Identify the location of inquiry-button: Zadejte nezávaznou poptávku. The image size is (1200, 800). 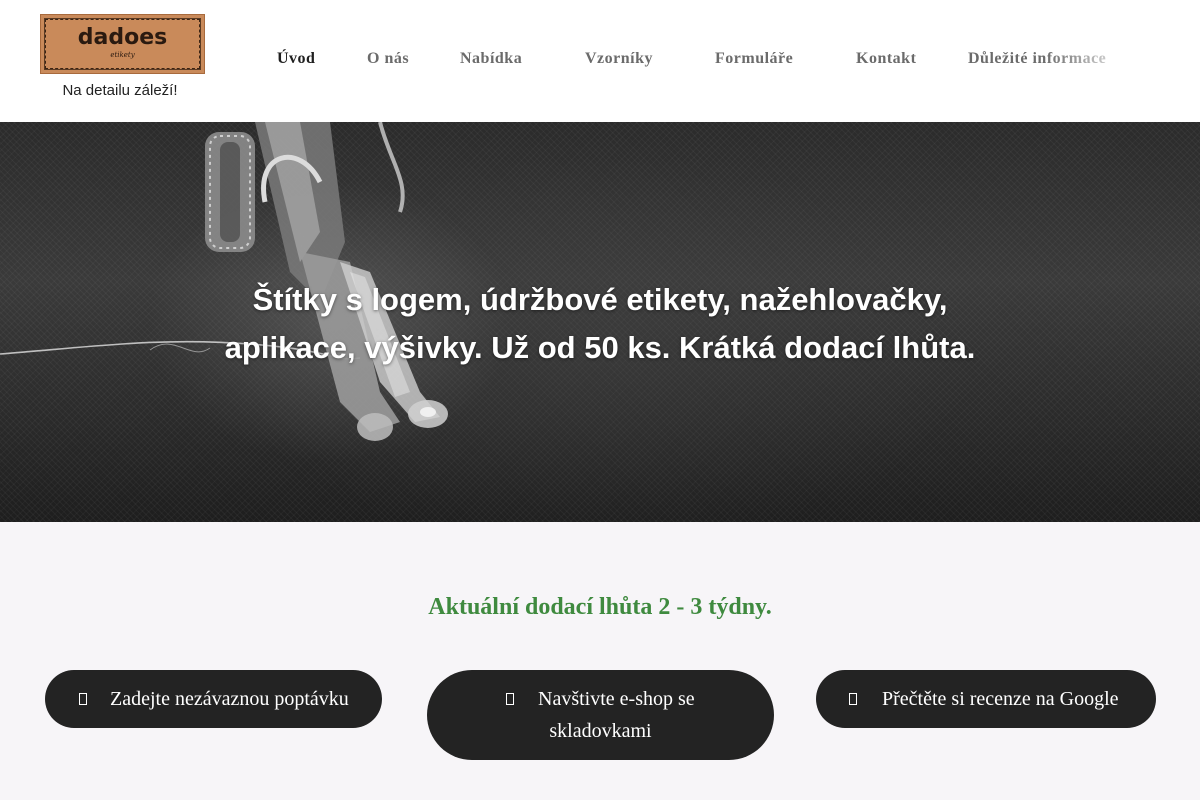
(213, 699).